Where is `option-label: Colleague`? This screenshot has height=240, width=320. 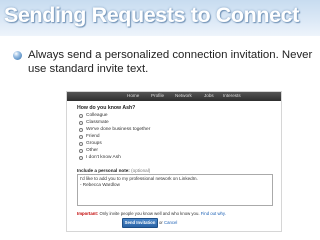 option-label: Colleague is located at coordinates (97, 115).